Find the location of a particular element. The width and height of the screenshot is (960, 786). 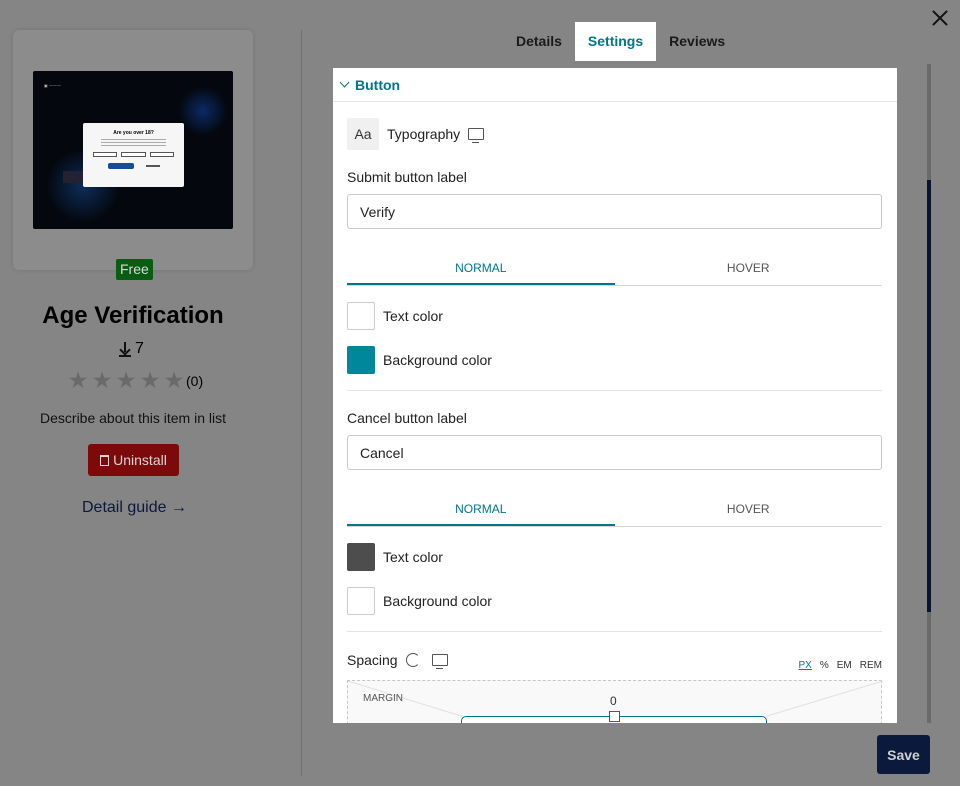

submit-label-input is located at coordinates (614, 211).